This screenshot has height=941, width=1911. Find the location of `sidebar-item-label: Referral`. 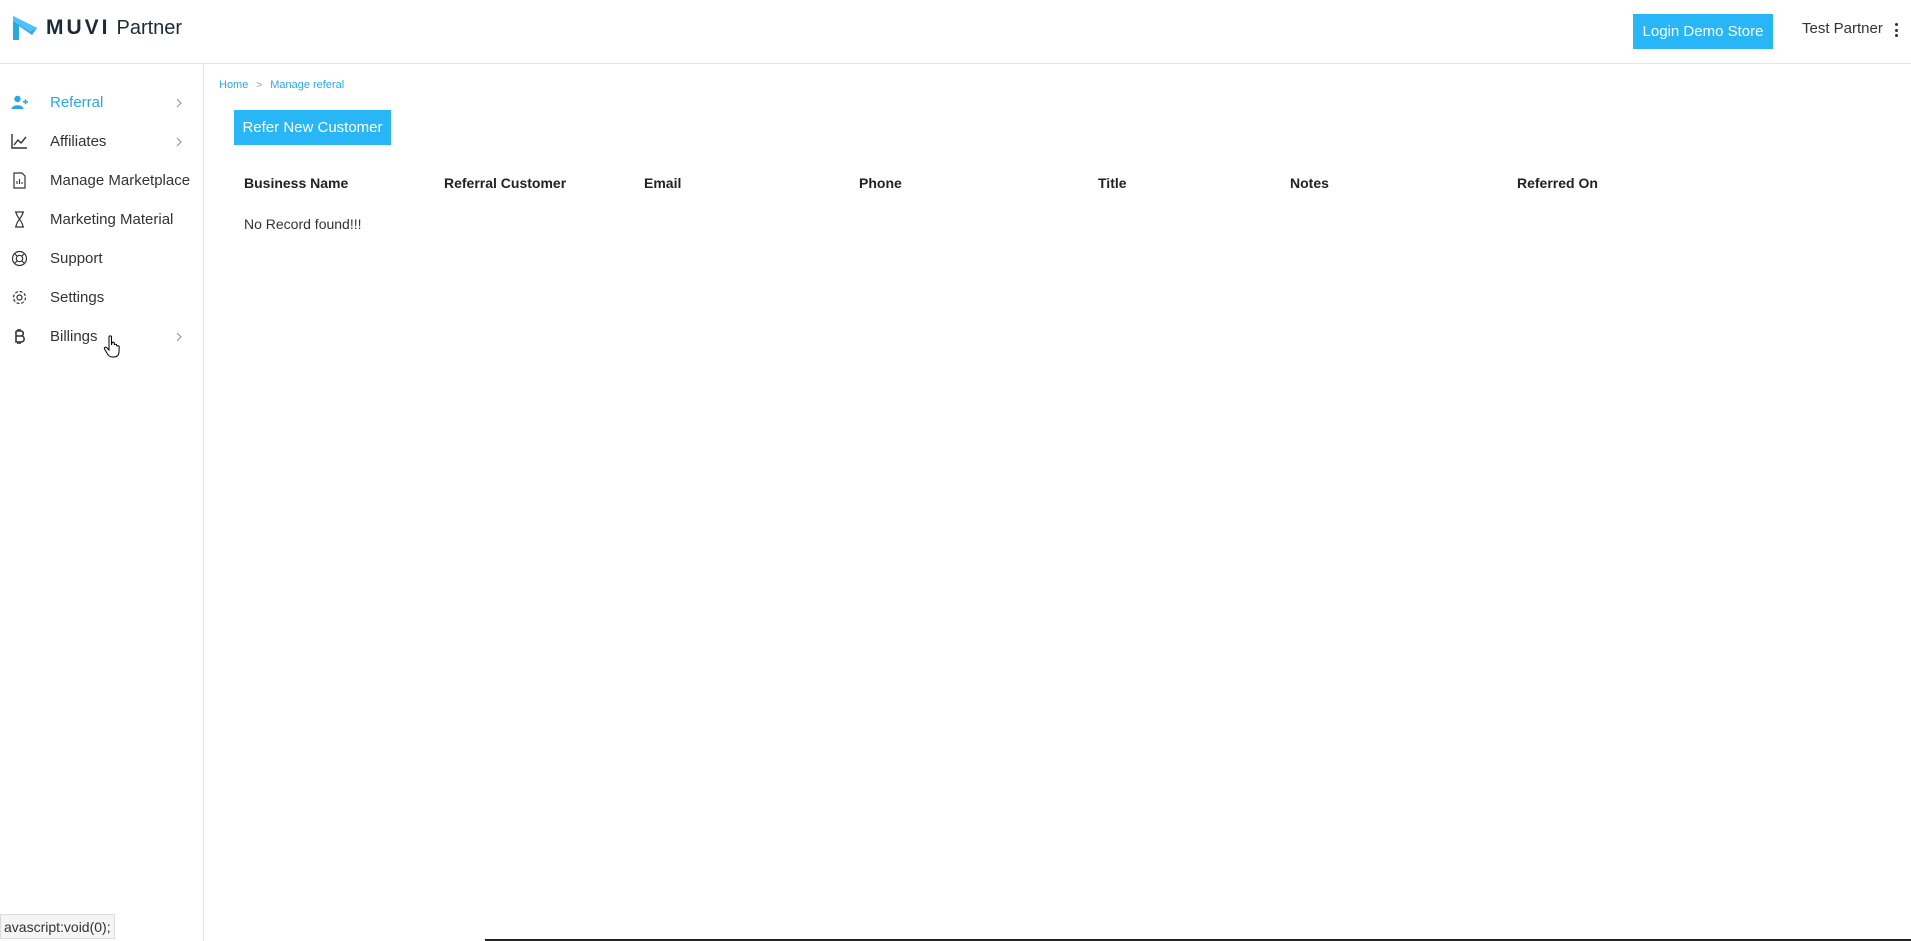

sidebar-item-label: Referral is located at coordinates (77, 102).